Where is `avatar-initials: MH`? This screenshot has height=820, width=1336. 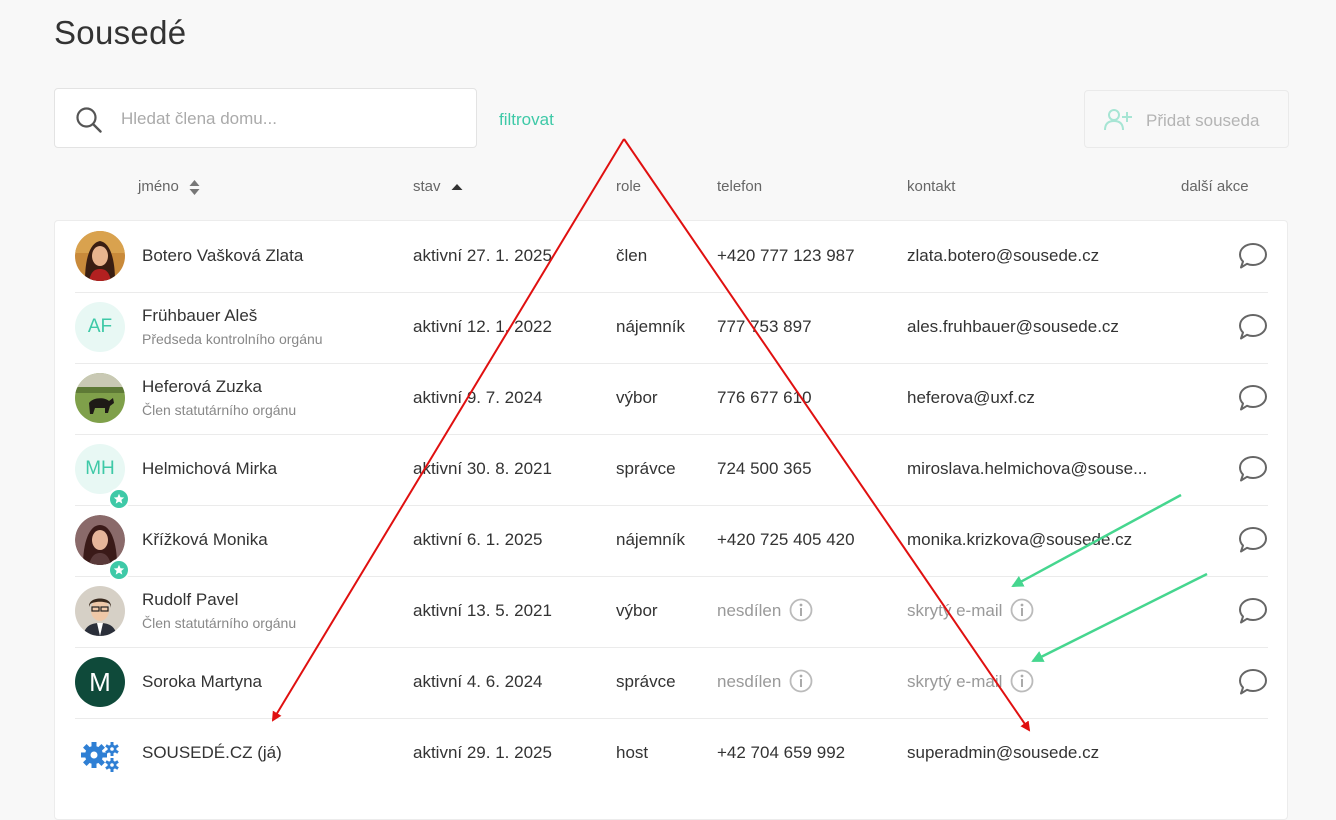
avatar-initials: MH is located at coordinates (100, 468).